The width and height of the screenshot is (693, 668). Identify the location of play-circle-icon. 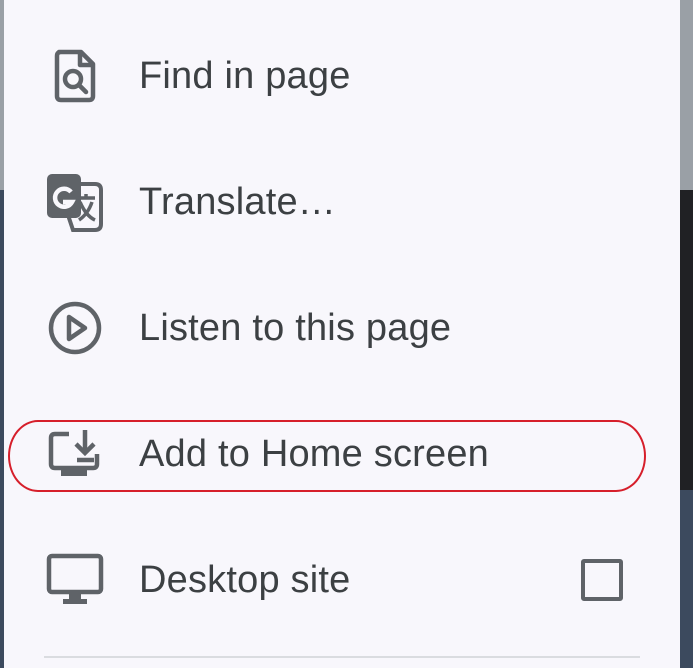
(75, 328).